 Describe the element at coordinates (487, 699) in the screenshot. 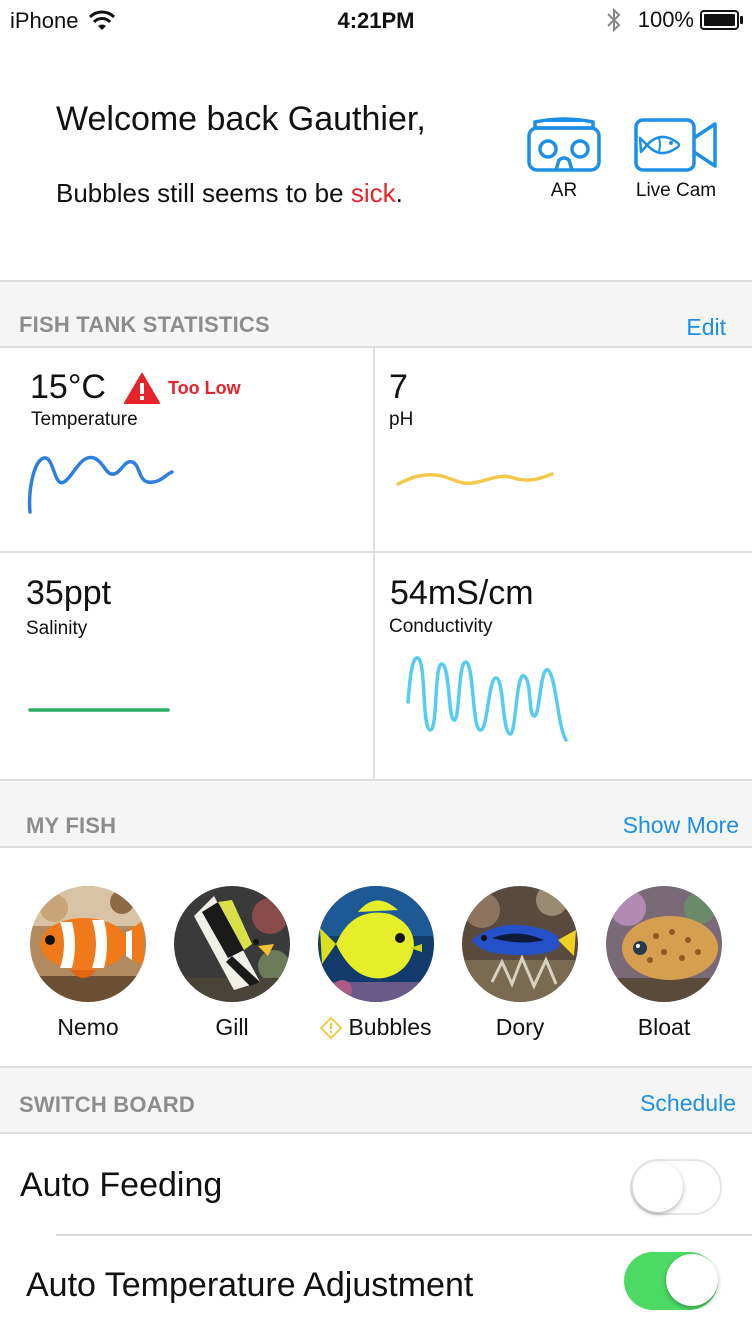

I see `conductivity-graph` at that location.